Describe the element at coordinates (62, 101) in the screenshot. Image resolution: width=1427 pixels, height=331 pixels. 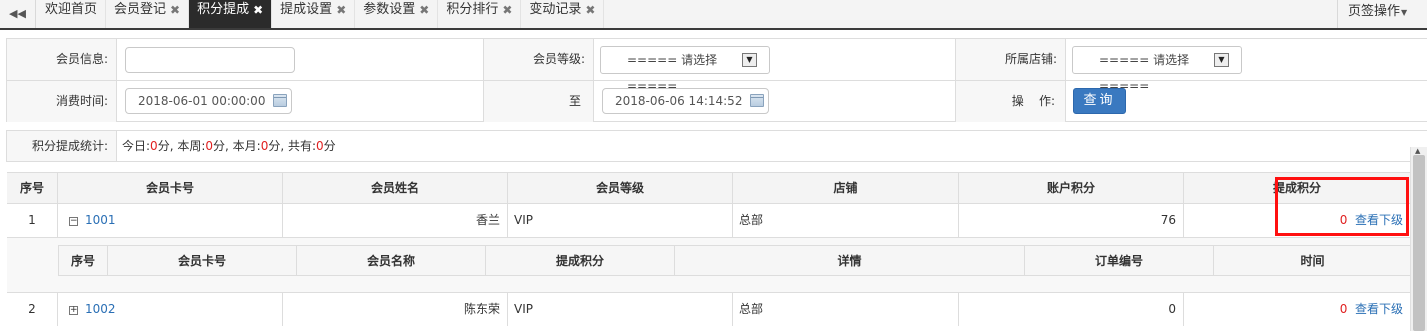
I see `time-label: 消费时间:` at that location.